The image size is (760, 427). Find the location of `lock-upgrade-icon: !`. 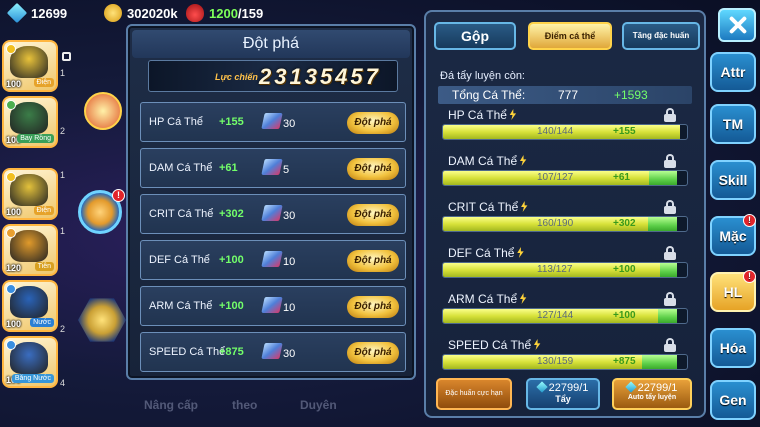

lock-upgrade-icon: ! is located at coordinates (101, 211).